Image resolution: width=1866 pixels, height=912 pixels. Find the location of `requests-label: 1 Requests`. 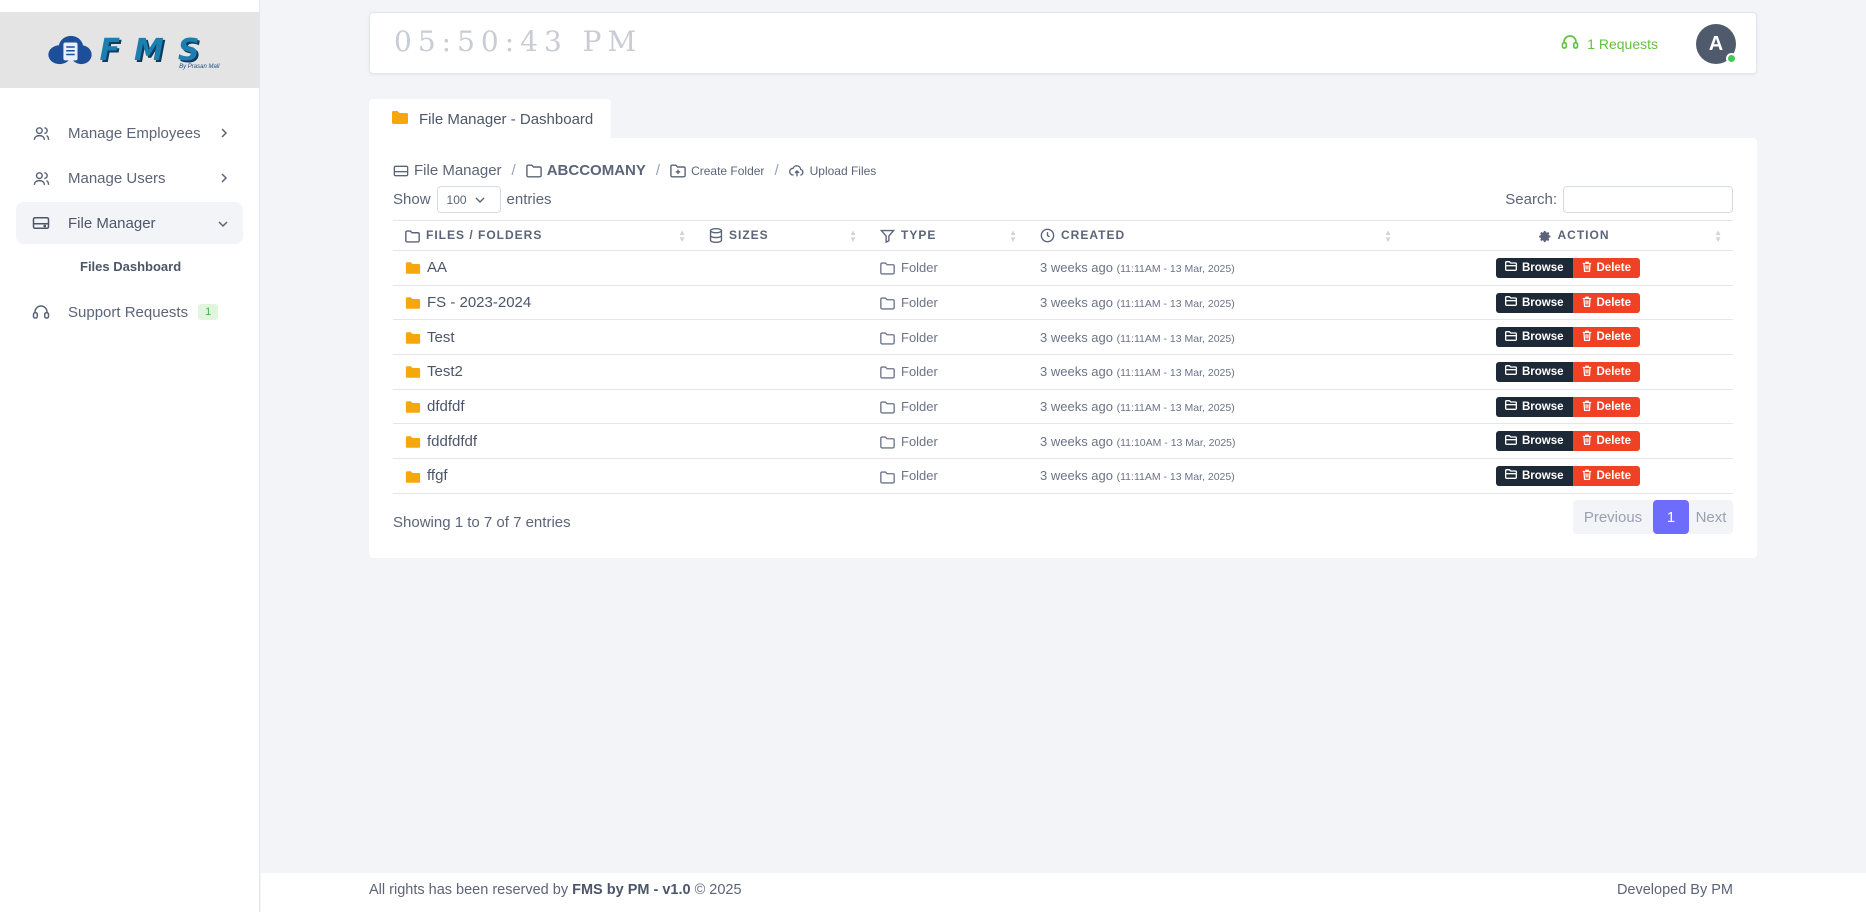

requests-label: 1 Requests is located at coordinates (1622, 43).